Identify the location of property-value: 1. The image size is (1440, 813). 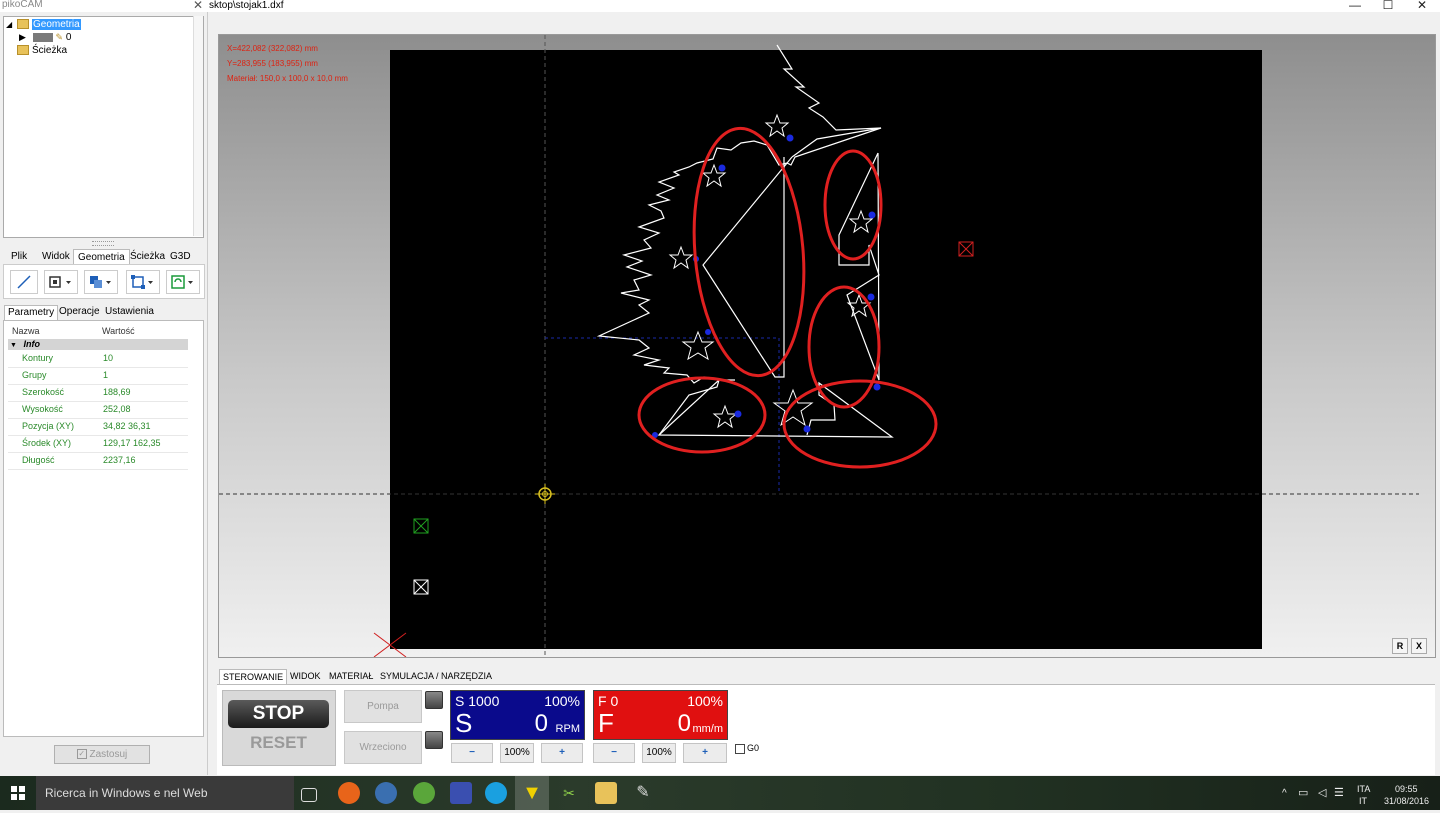
(106, 375).